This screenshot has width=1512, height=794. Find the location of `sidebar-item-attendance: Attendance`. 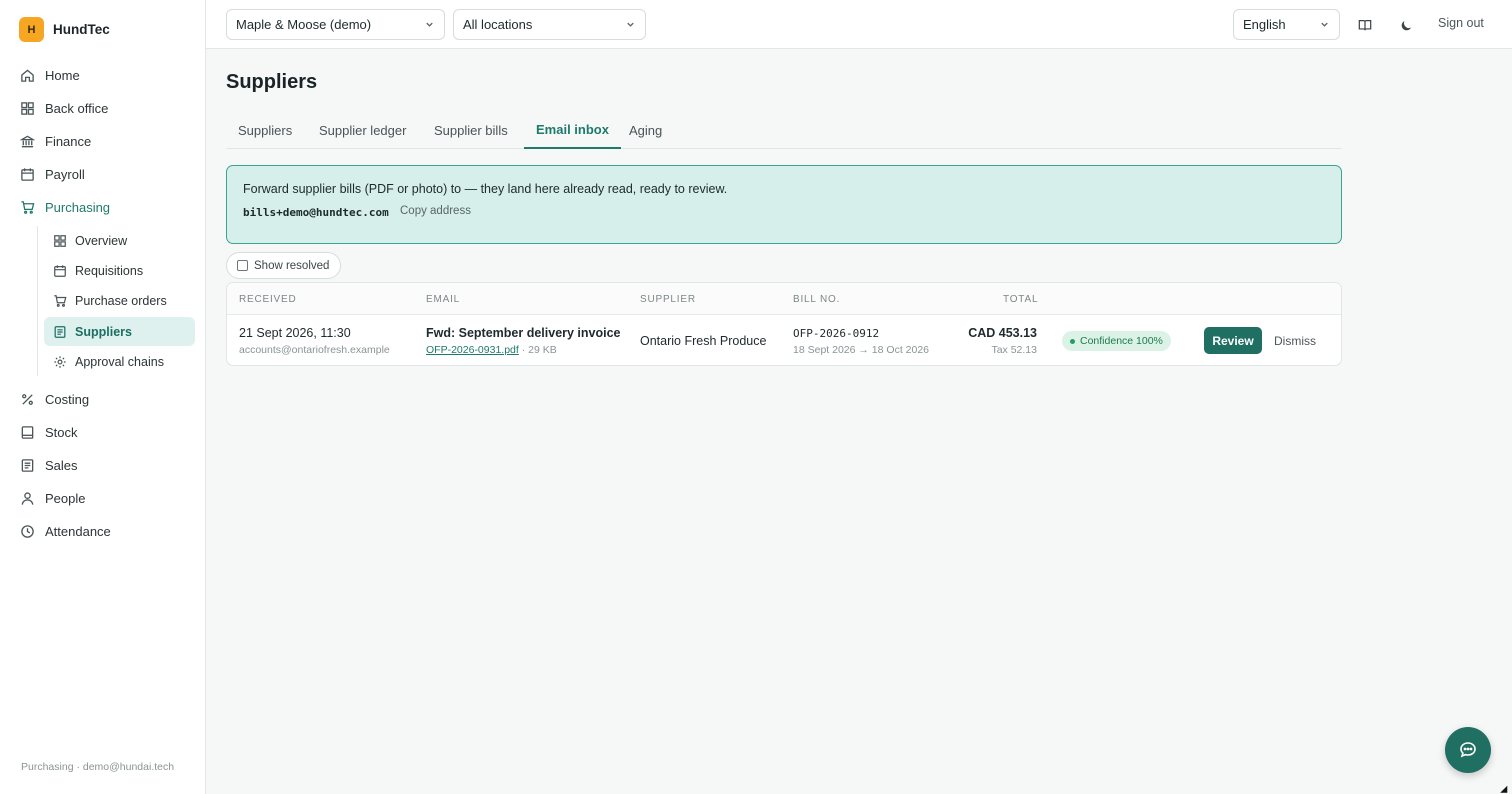

sidebar-item-attendance: Attendance is located at coordinates (65, 531).